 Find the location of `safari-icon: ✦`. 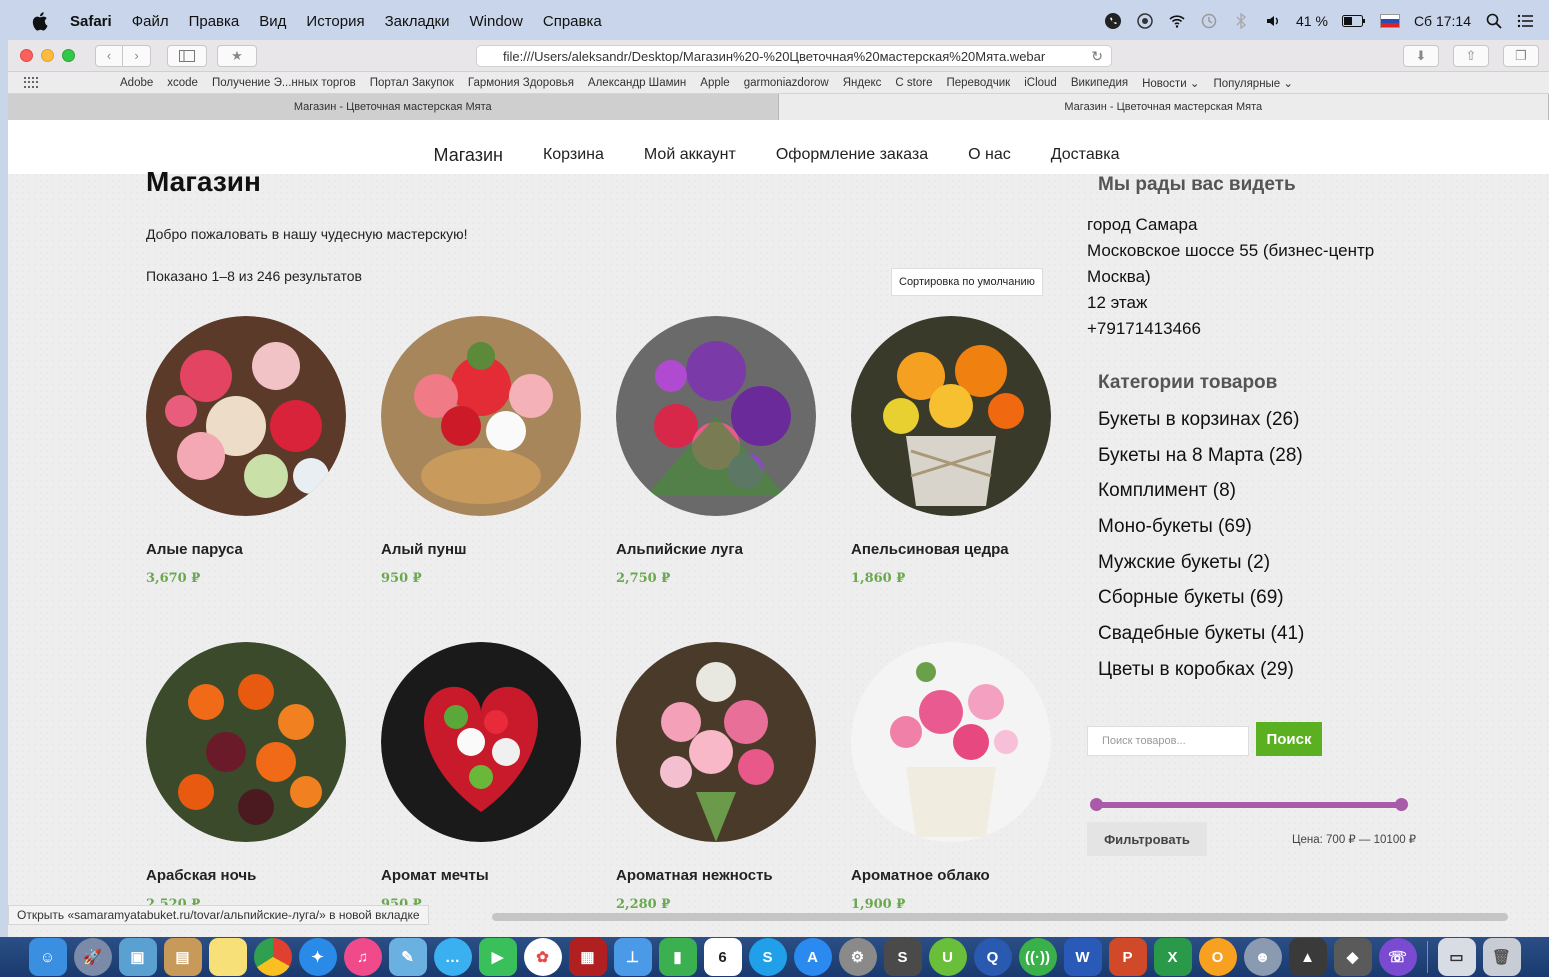

safari-icon: ✦ is located at coordinates (317, 957).